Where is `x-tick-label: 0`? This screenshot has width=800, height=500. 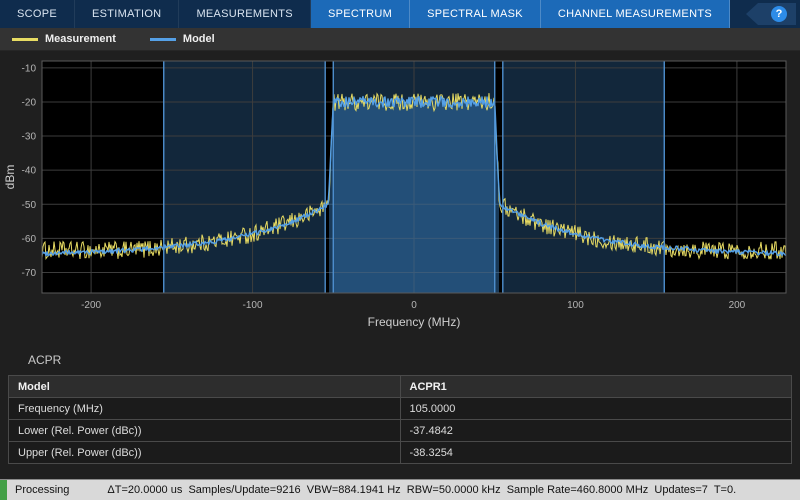
x-tick-label: 0 is located at coordinates (414, 305).